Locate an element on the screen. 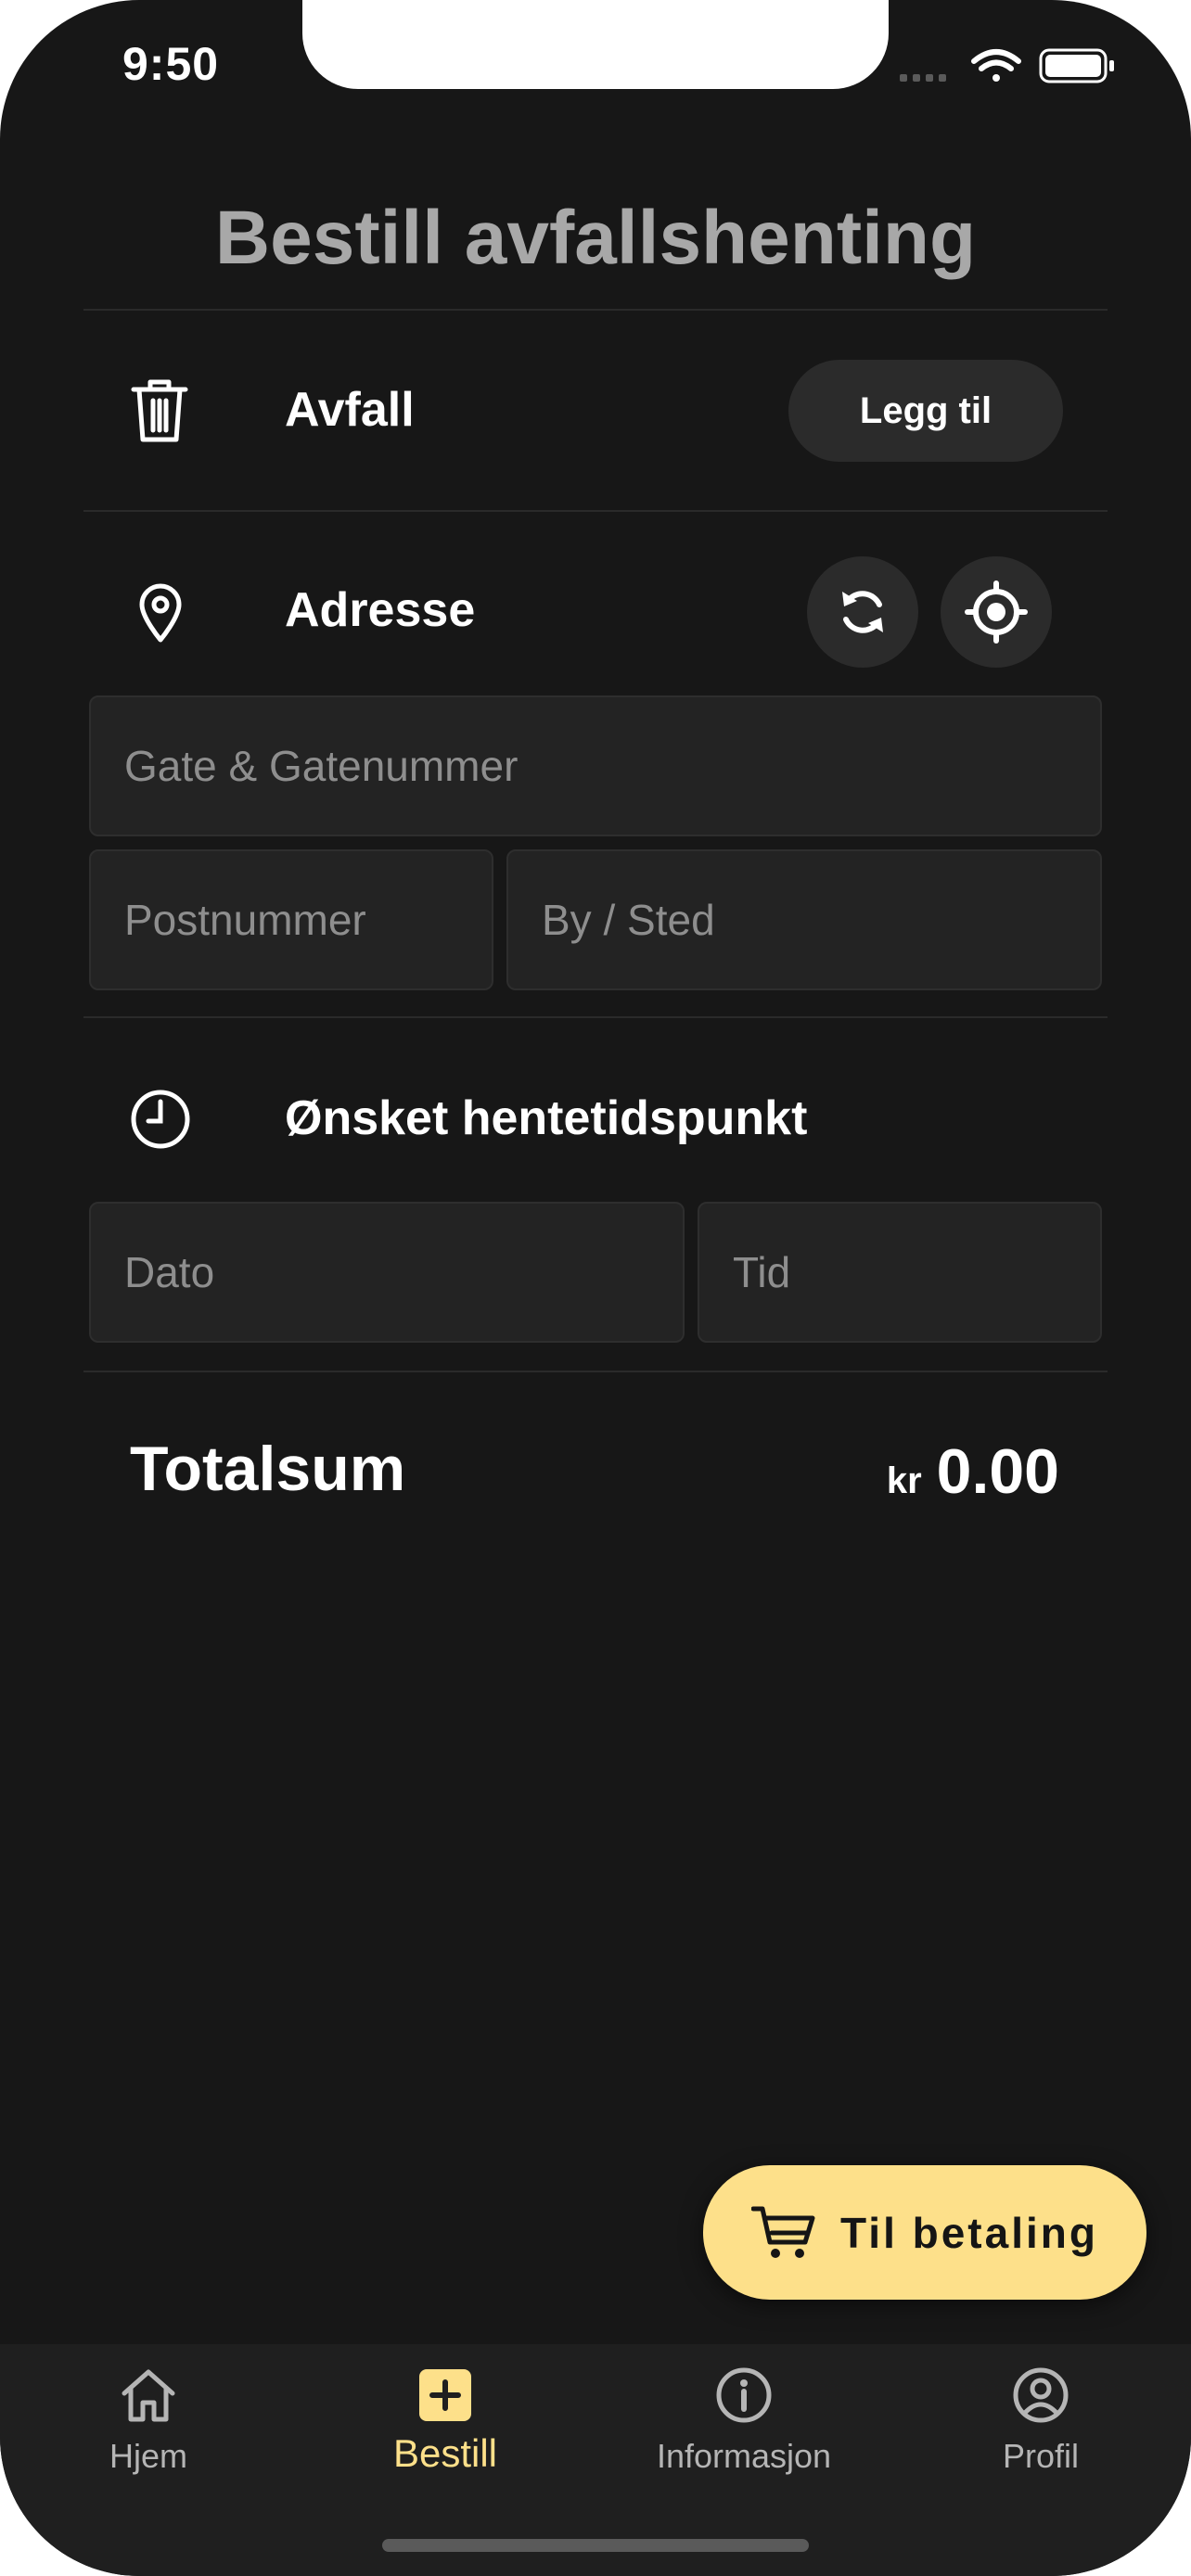  refresh-icon is located at coordinates (862, 612).